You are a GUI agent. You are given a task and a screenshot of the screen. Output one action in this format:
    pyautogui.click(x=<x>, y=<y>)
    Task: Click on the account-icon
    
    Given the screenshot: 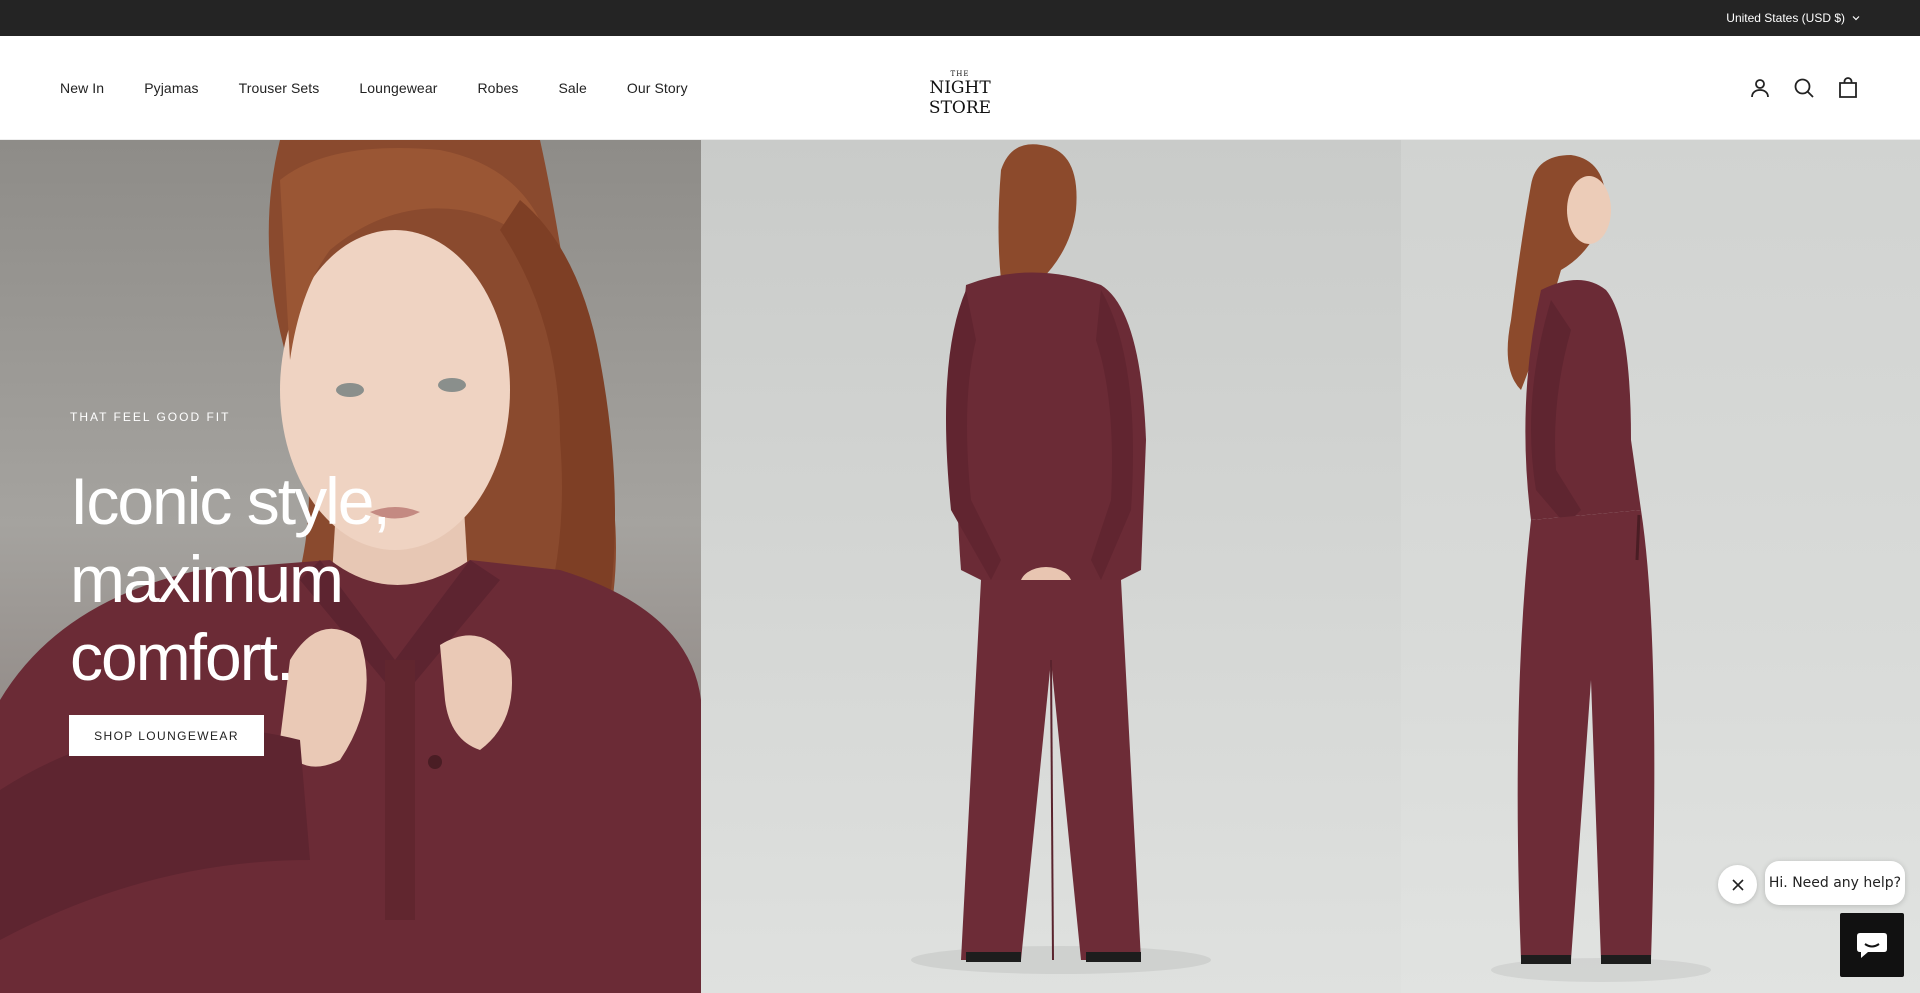 What is the action you would take?
    pyautogui.click(x=1760, y=88)
    